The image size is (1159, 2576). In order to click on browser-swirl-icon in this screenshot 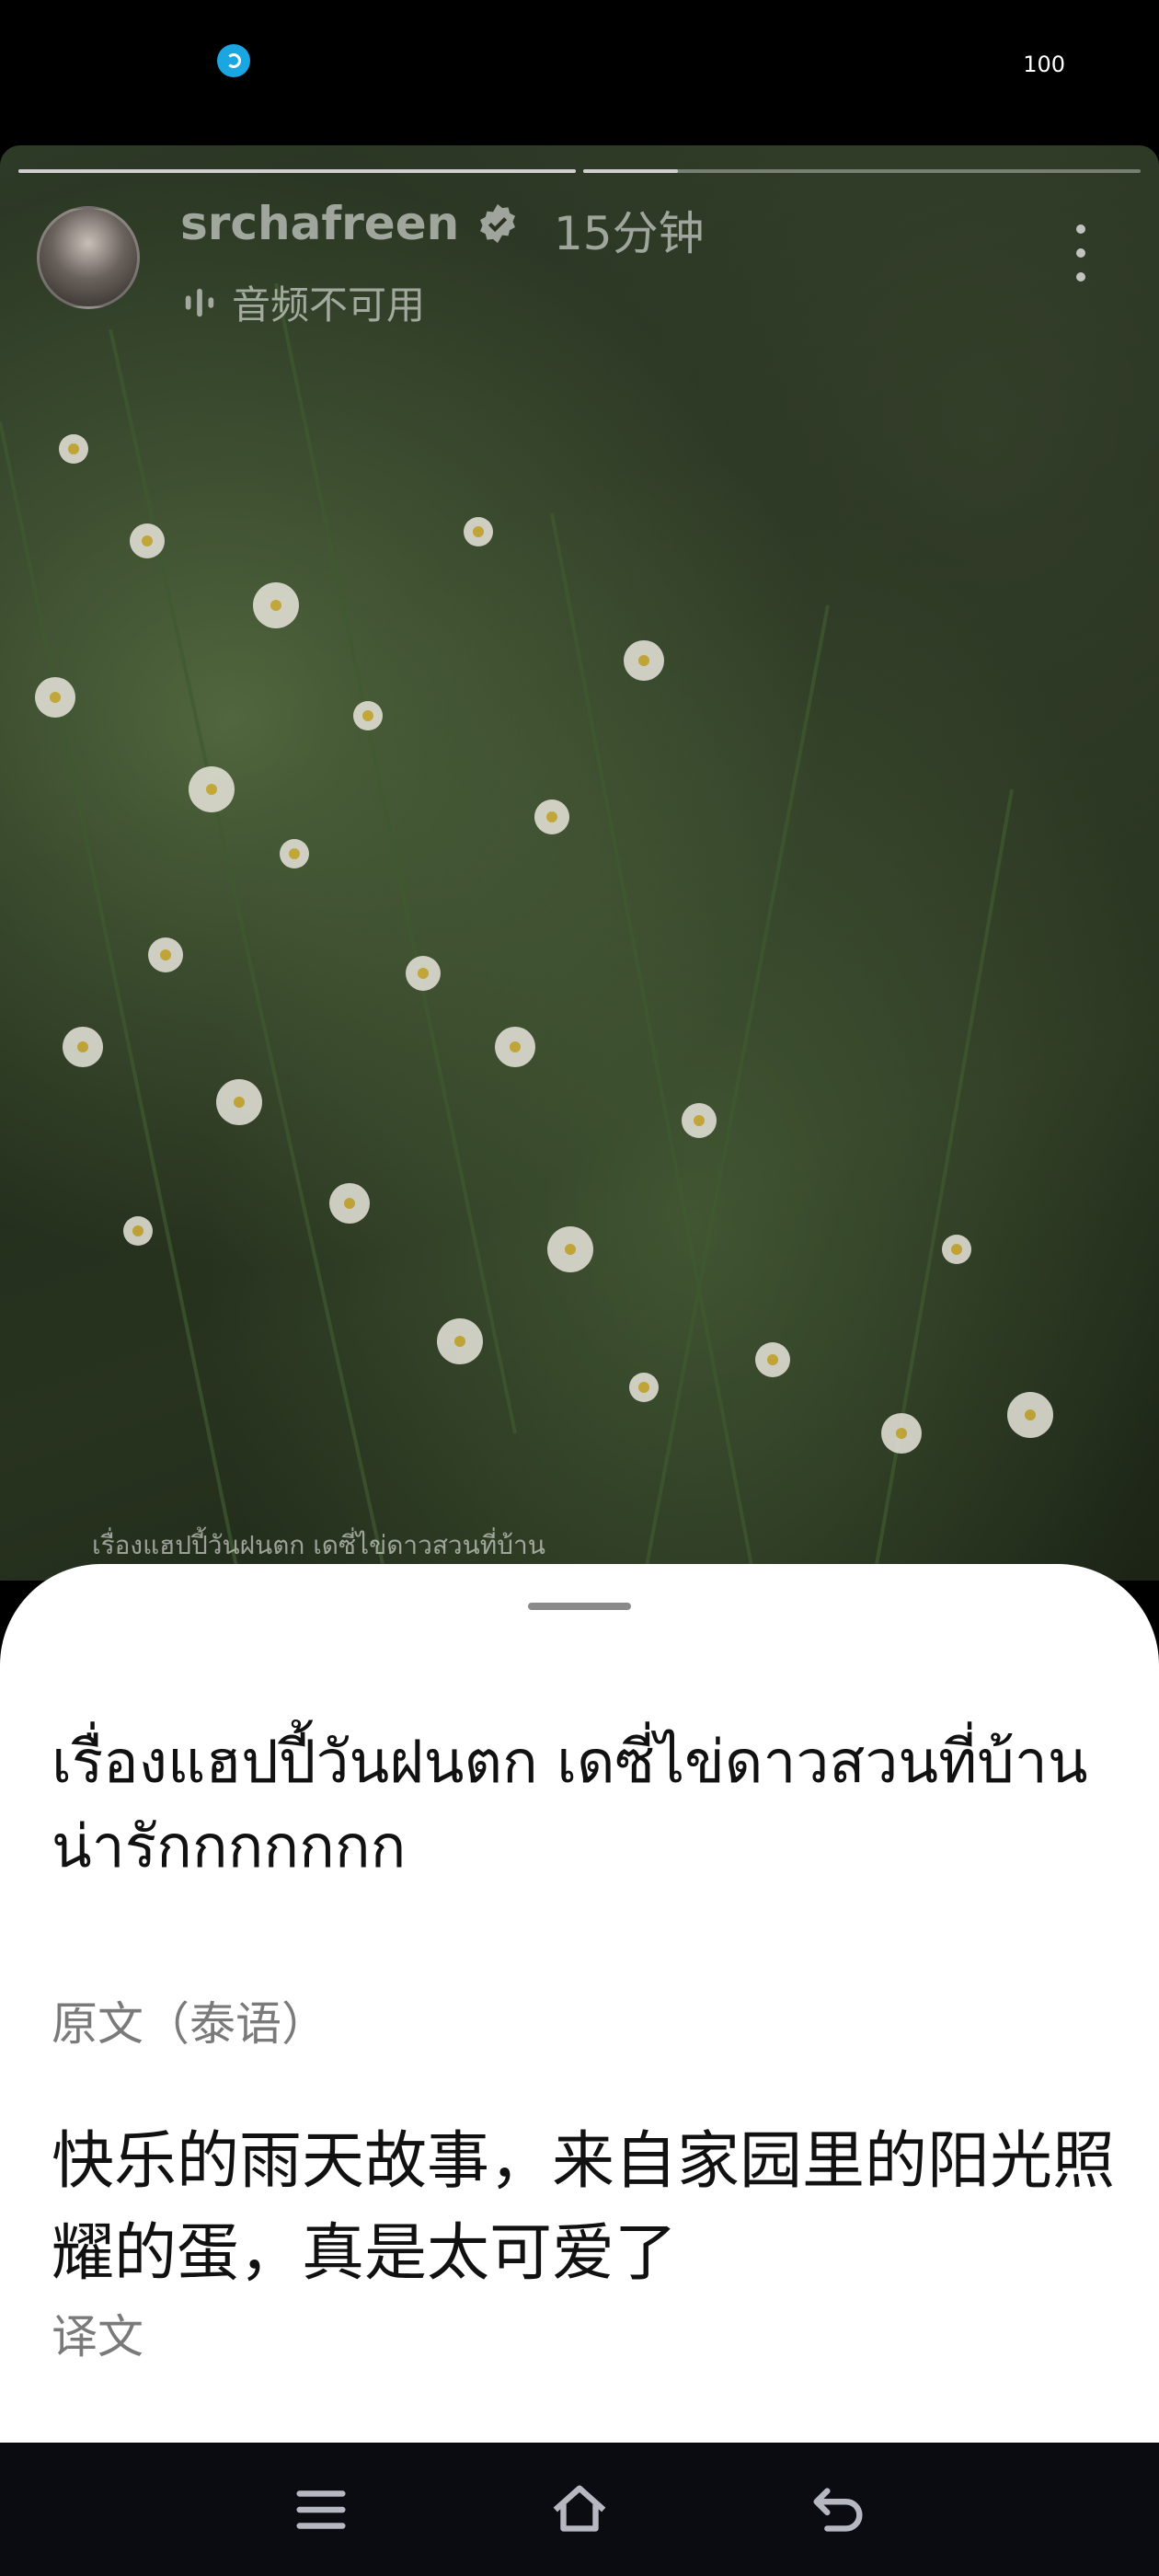, I will do `click(233, 60)`.